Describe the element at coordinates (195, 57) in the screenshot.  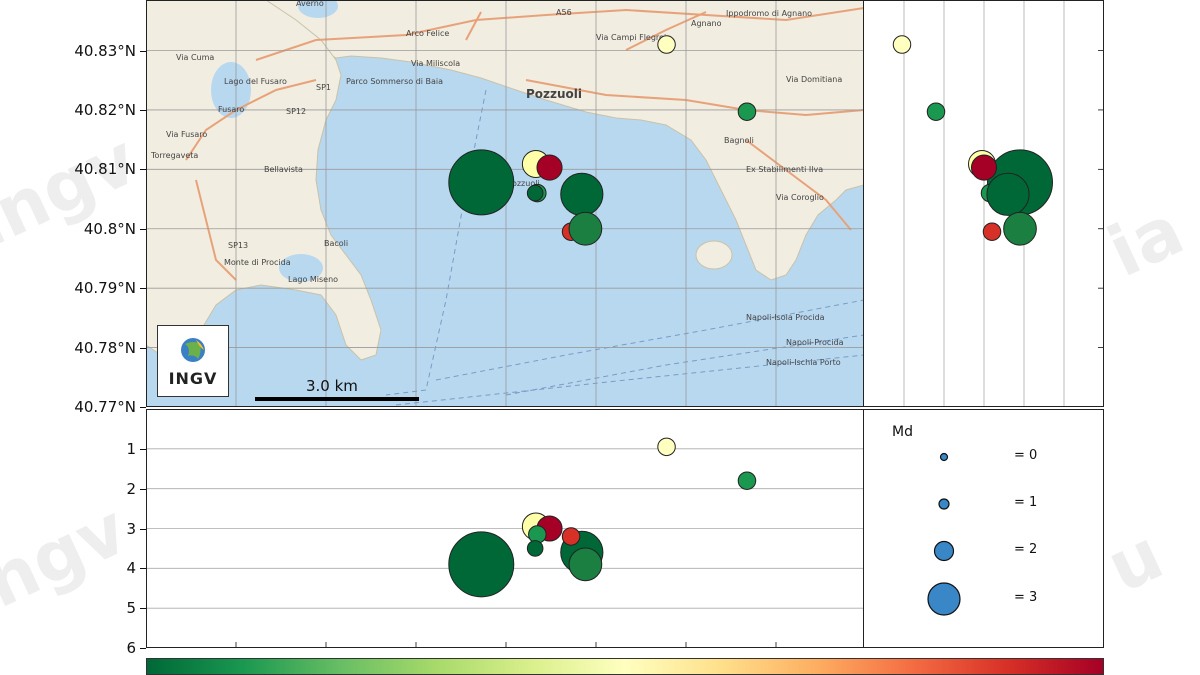
I see `map-place-label: Via Cuma` at that location.